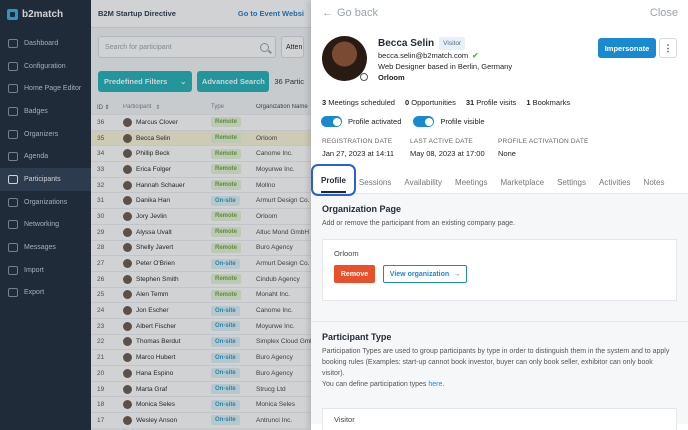 The image size is (688, 430). I want to click on participant-type-define: You can define participation types here., so click(383, 384).